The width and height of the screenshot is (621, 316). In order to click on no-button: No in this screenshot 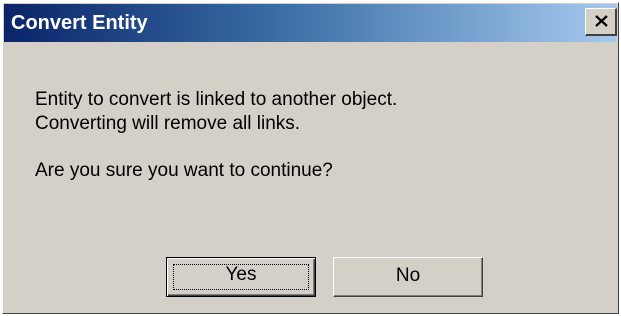, I will do `click(408, 277)`.